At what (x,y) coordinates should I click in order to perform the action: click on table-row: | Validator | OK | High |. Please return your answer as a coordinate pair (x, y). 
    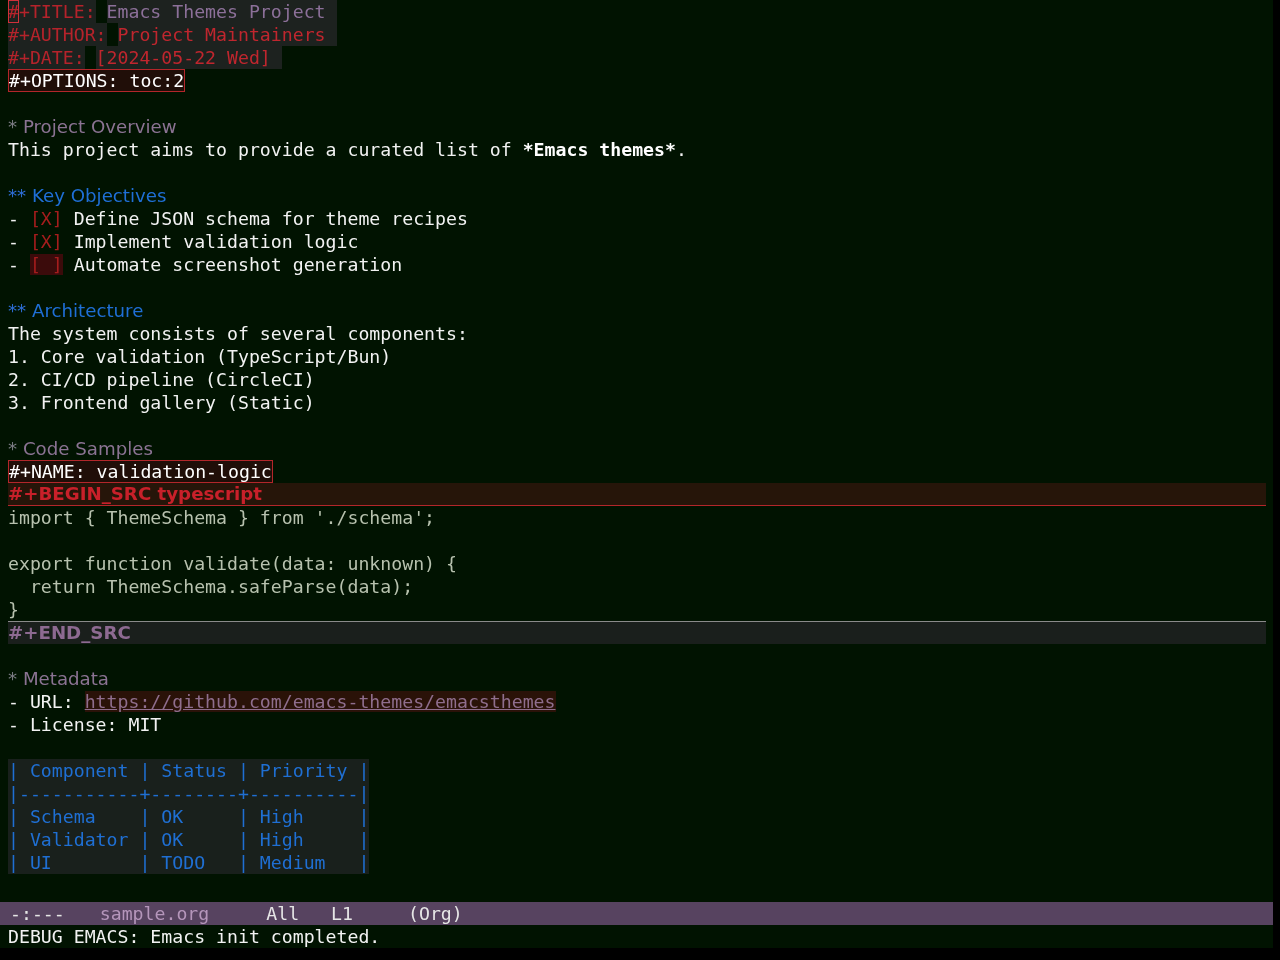
    Looking at the image, I should click on (189, 839).